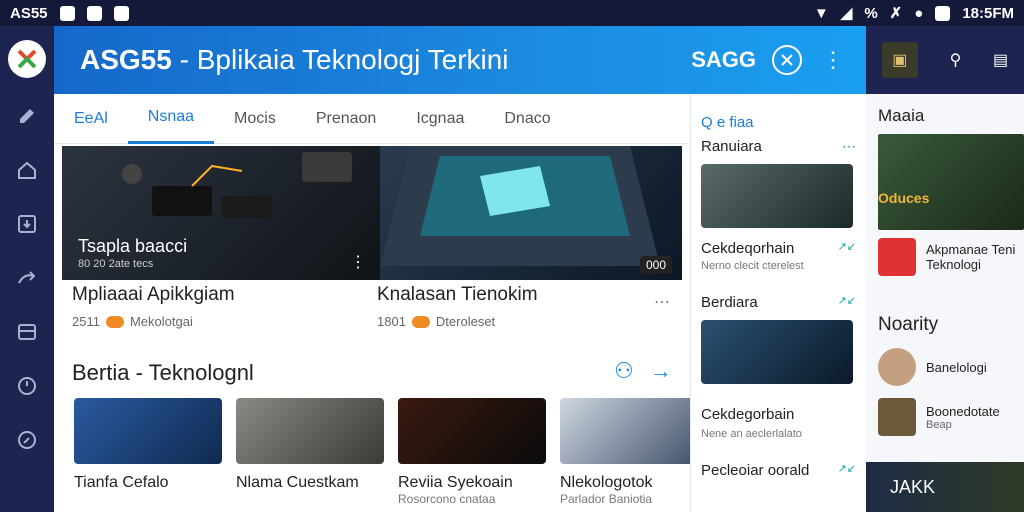  What do you see at coordinates (897, 257) in the screenshot?
I see `right-item-thumb` at bounding box center [897, 257].